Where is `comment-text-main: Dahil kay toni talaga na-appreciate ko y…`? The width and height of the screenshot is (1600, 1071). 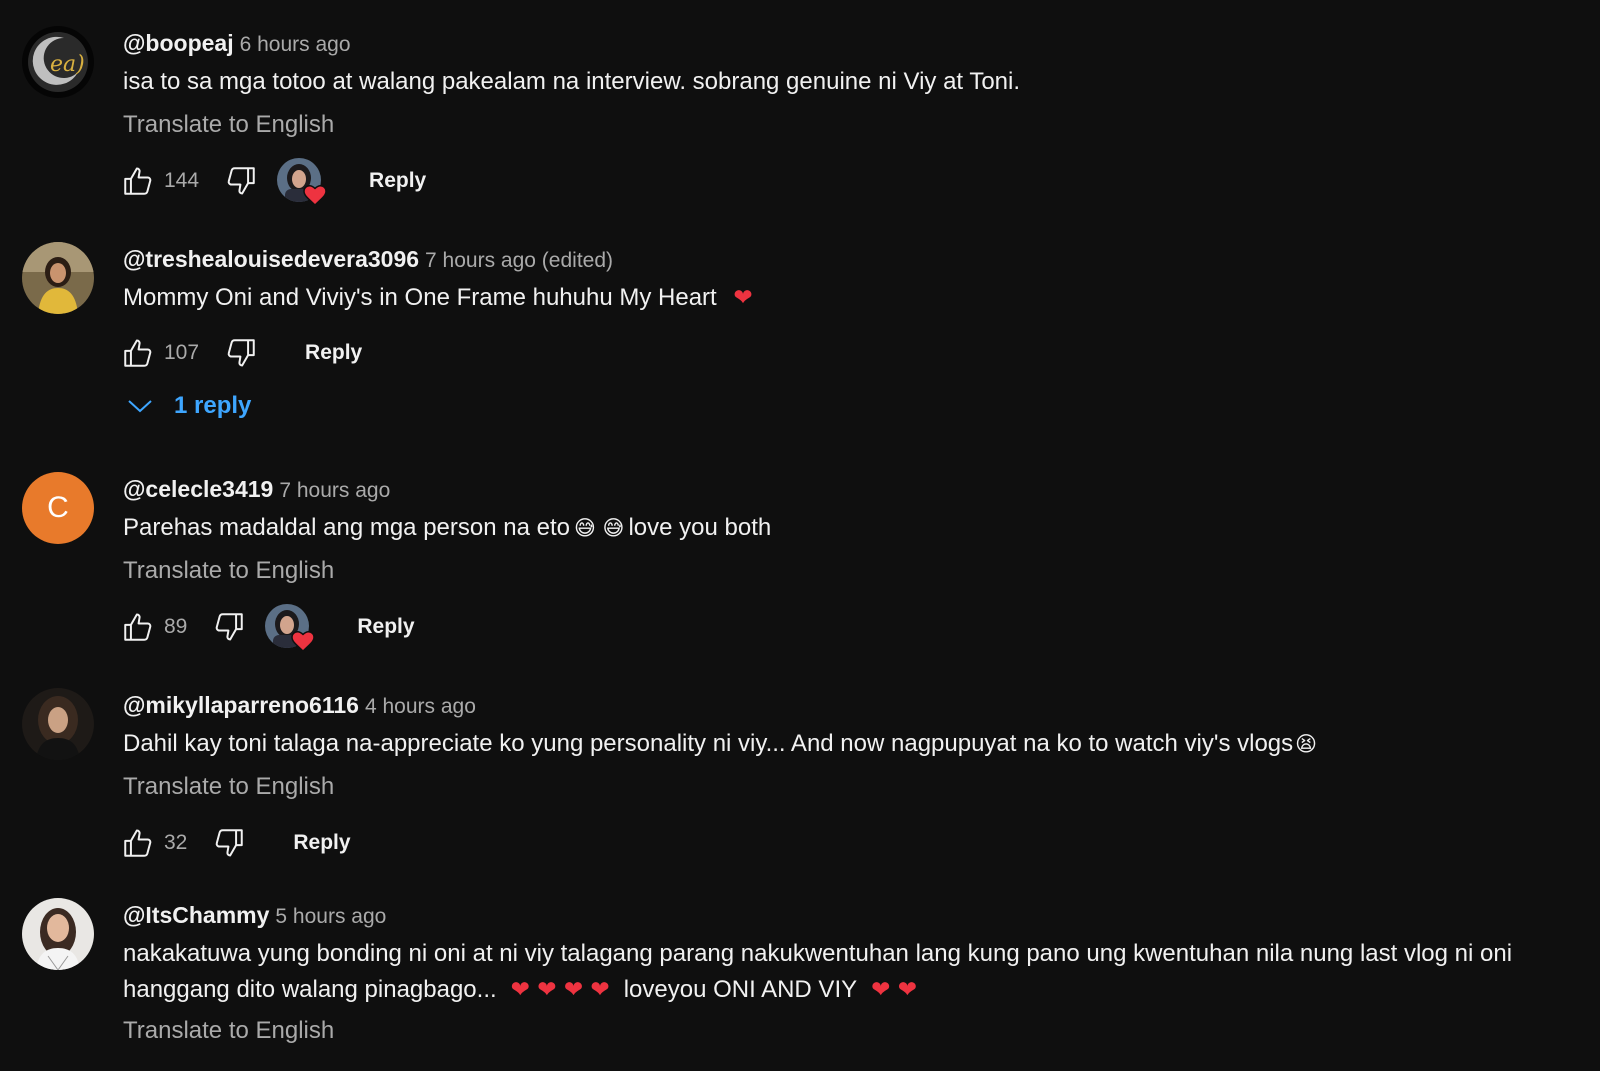 comment-text-main: Dahil kay toni talaga na-appreciate ko y… is located at coordinates (708, 743).